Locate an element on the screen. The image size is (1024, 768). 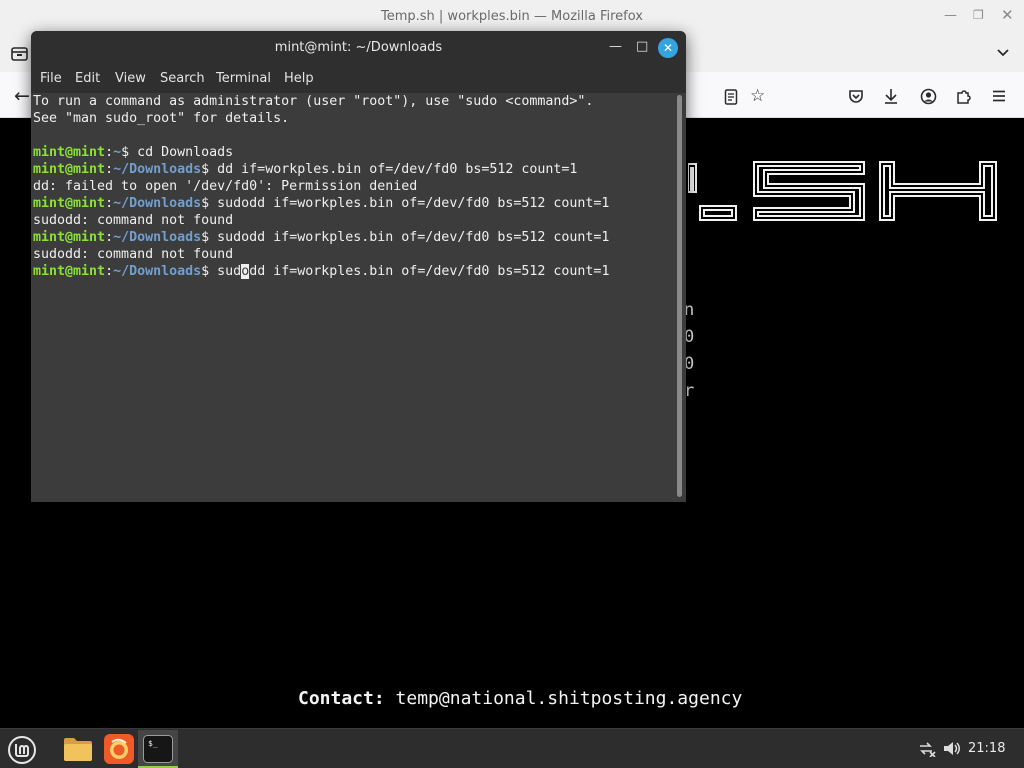
terminal-menubar: File Edit View Search Terminal Help is located at coordinates (358, 79).